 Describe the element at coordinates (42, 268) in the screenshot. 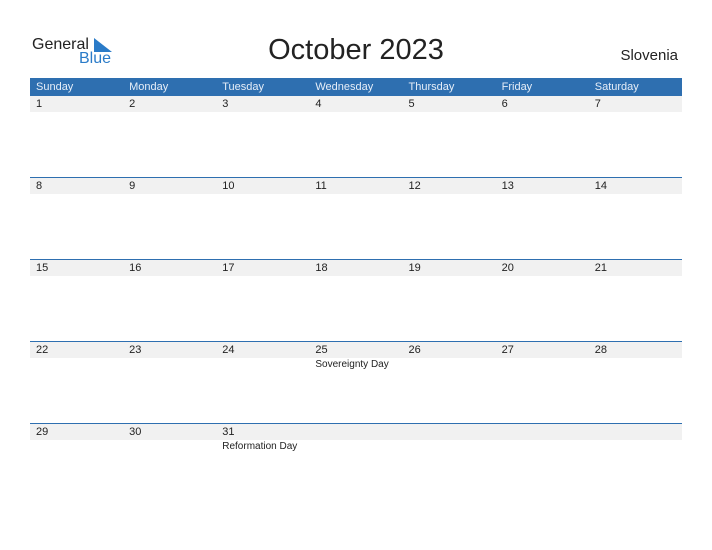

I see `day-number: 15` at that location.